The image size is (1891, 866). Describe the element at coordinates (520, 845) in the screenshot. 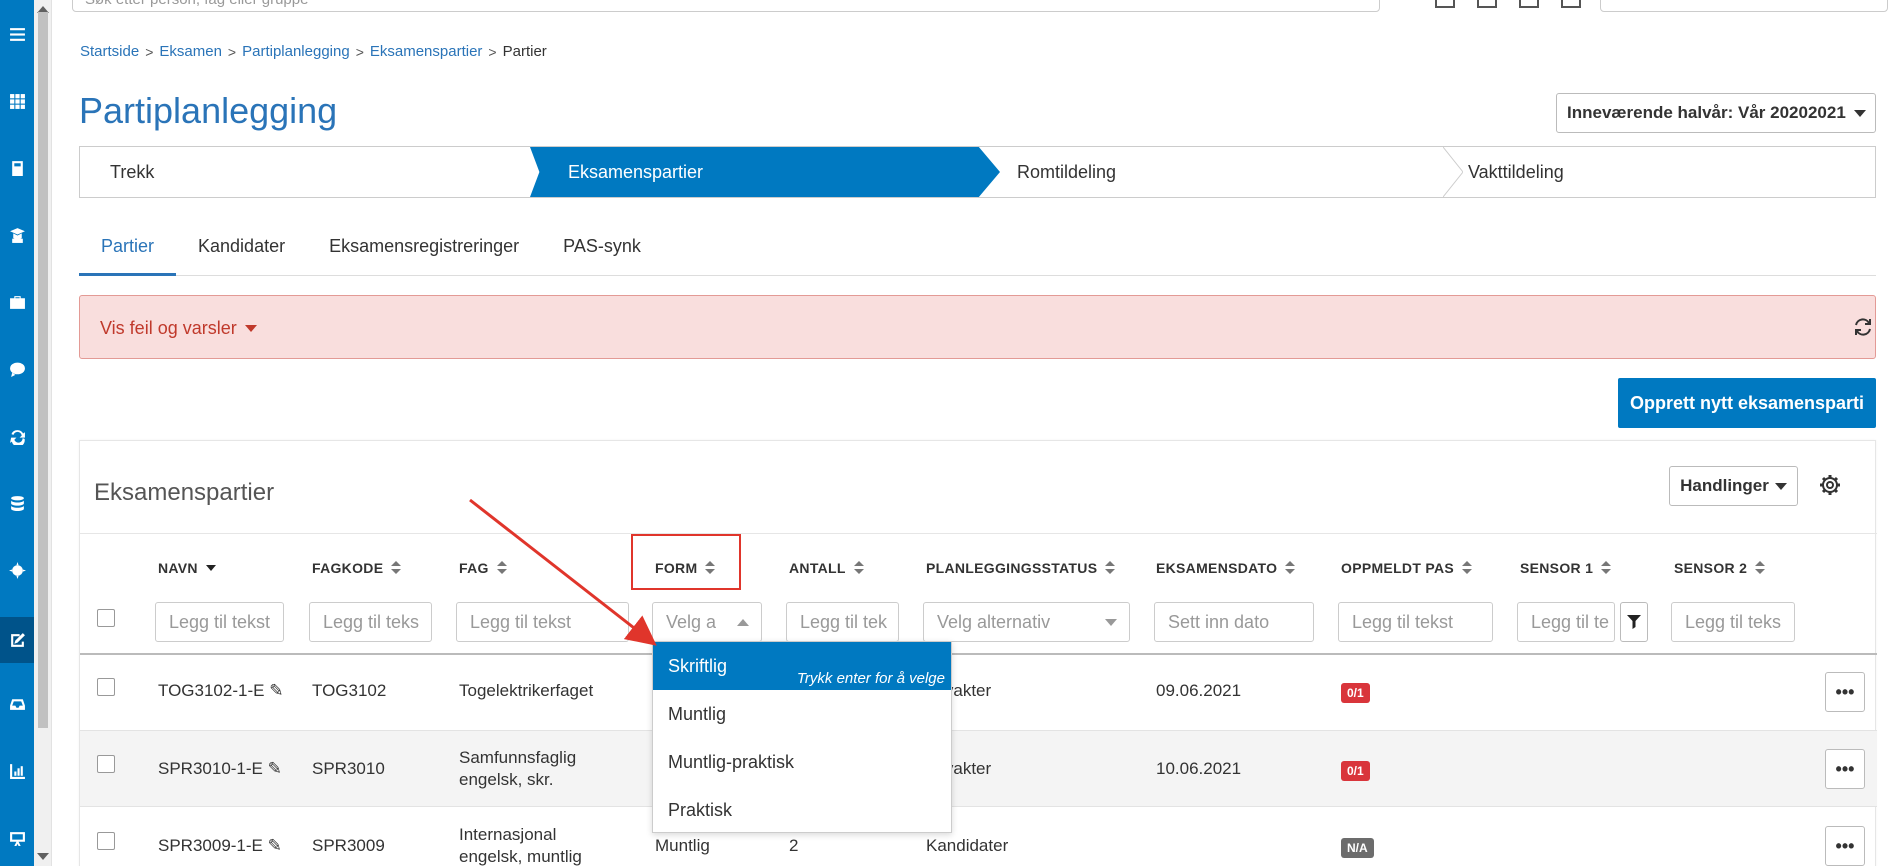

I see `cell-fag: Internasjonal engelsk, muntlig` at that location.